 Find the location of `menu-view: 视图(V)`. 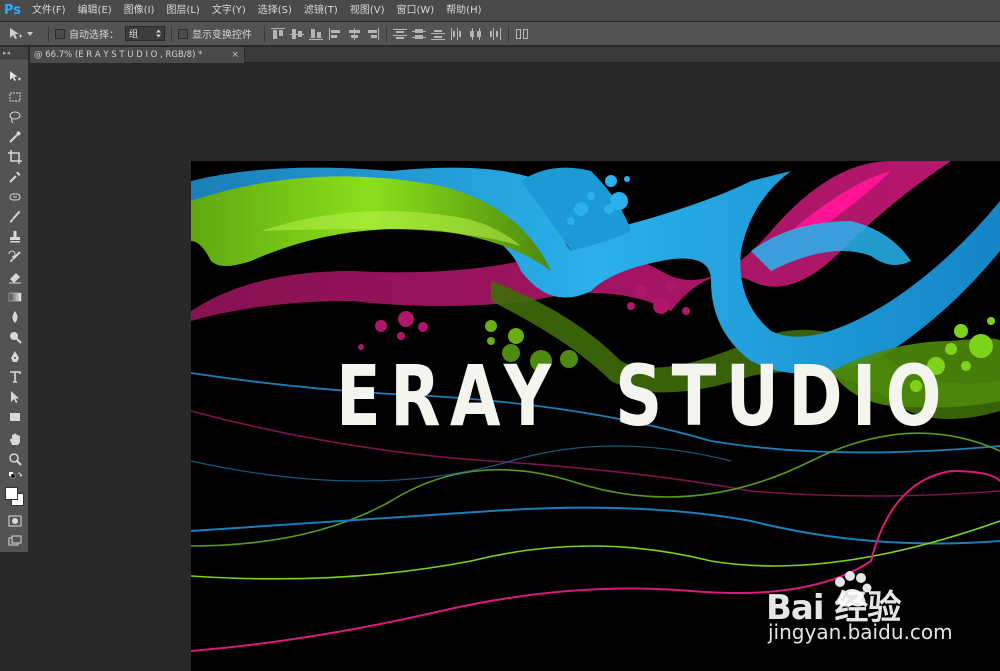

menu-view: 视图(V) is located at coordinates (367, 11).